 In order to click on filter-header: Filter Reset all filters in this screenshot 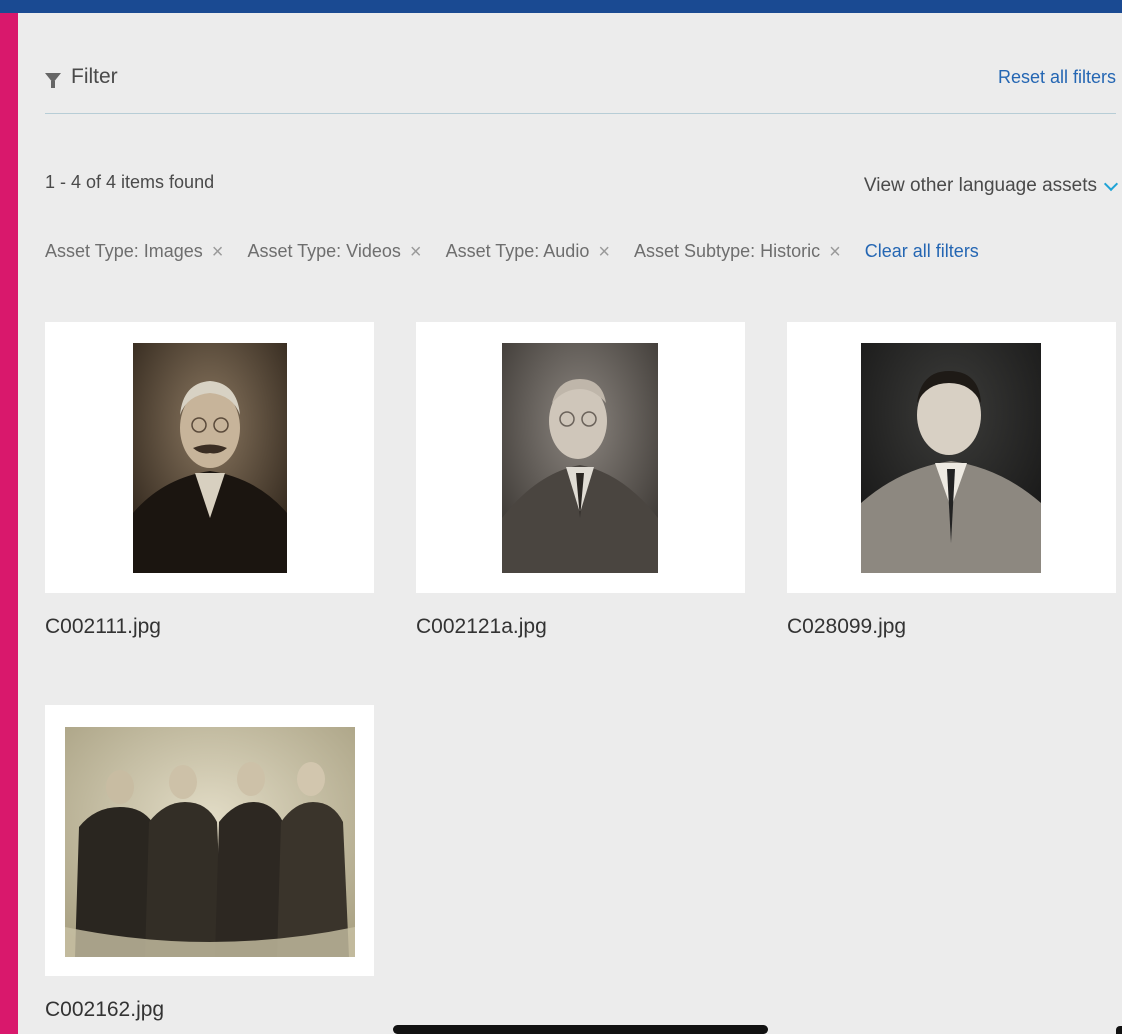, I will do `click(580, 87)`.